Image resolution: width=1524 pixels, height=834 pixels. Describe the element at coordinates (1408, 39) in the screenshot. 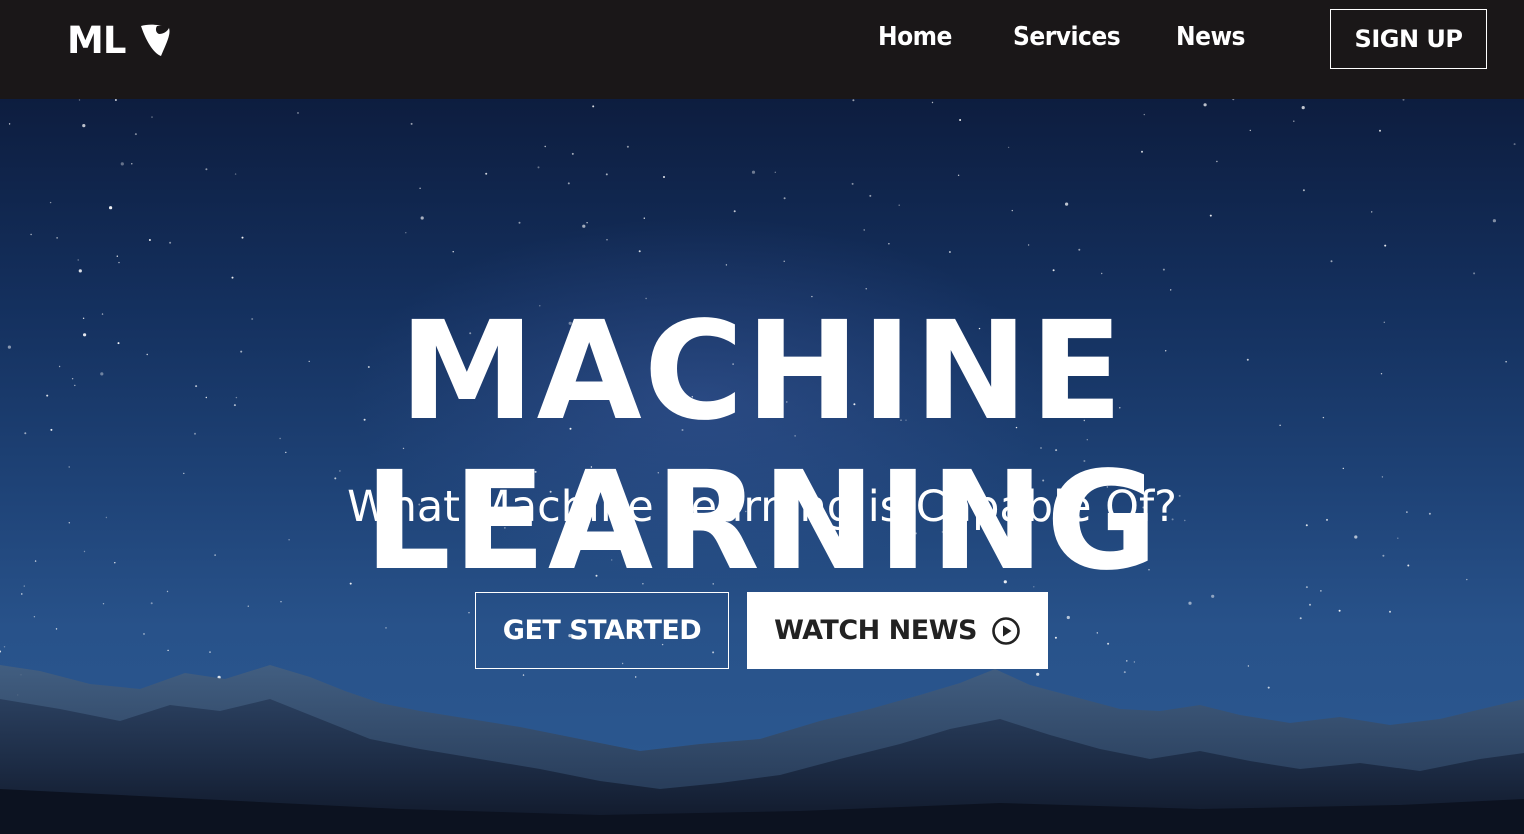

I see `sign-up-button: SIGN UP` at that location.